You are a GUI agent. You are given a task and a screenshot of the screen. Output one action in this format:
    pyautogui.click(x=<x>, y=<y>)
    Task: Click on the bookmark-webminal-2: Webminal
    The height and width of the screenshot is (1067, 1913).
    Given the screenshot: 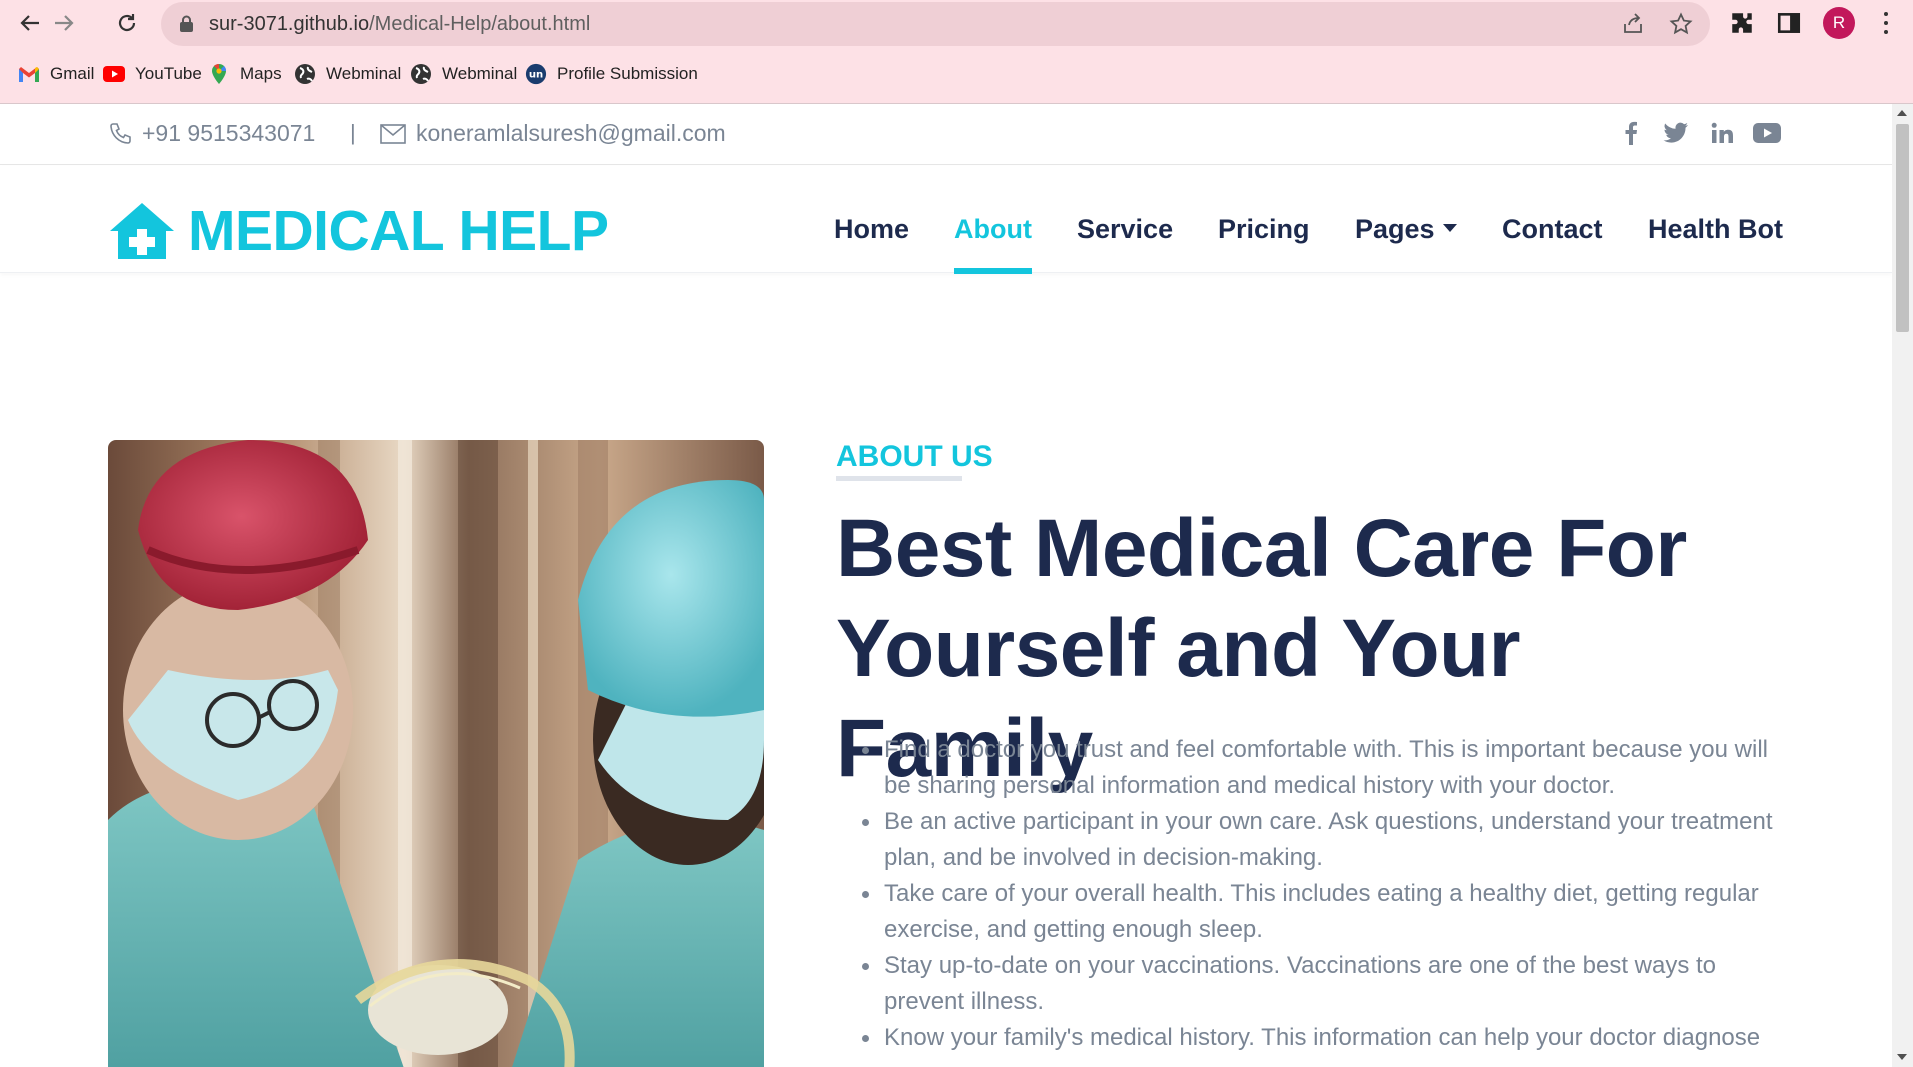 What is the action you would take?
    pyautogui.click(x=463, y=74)
    